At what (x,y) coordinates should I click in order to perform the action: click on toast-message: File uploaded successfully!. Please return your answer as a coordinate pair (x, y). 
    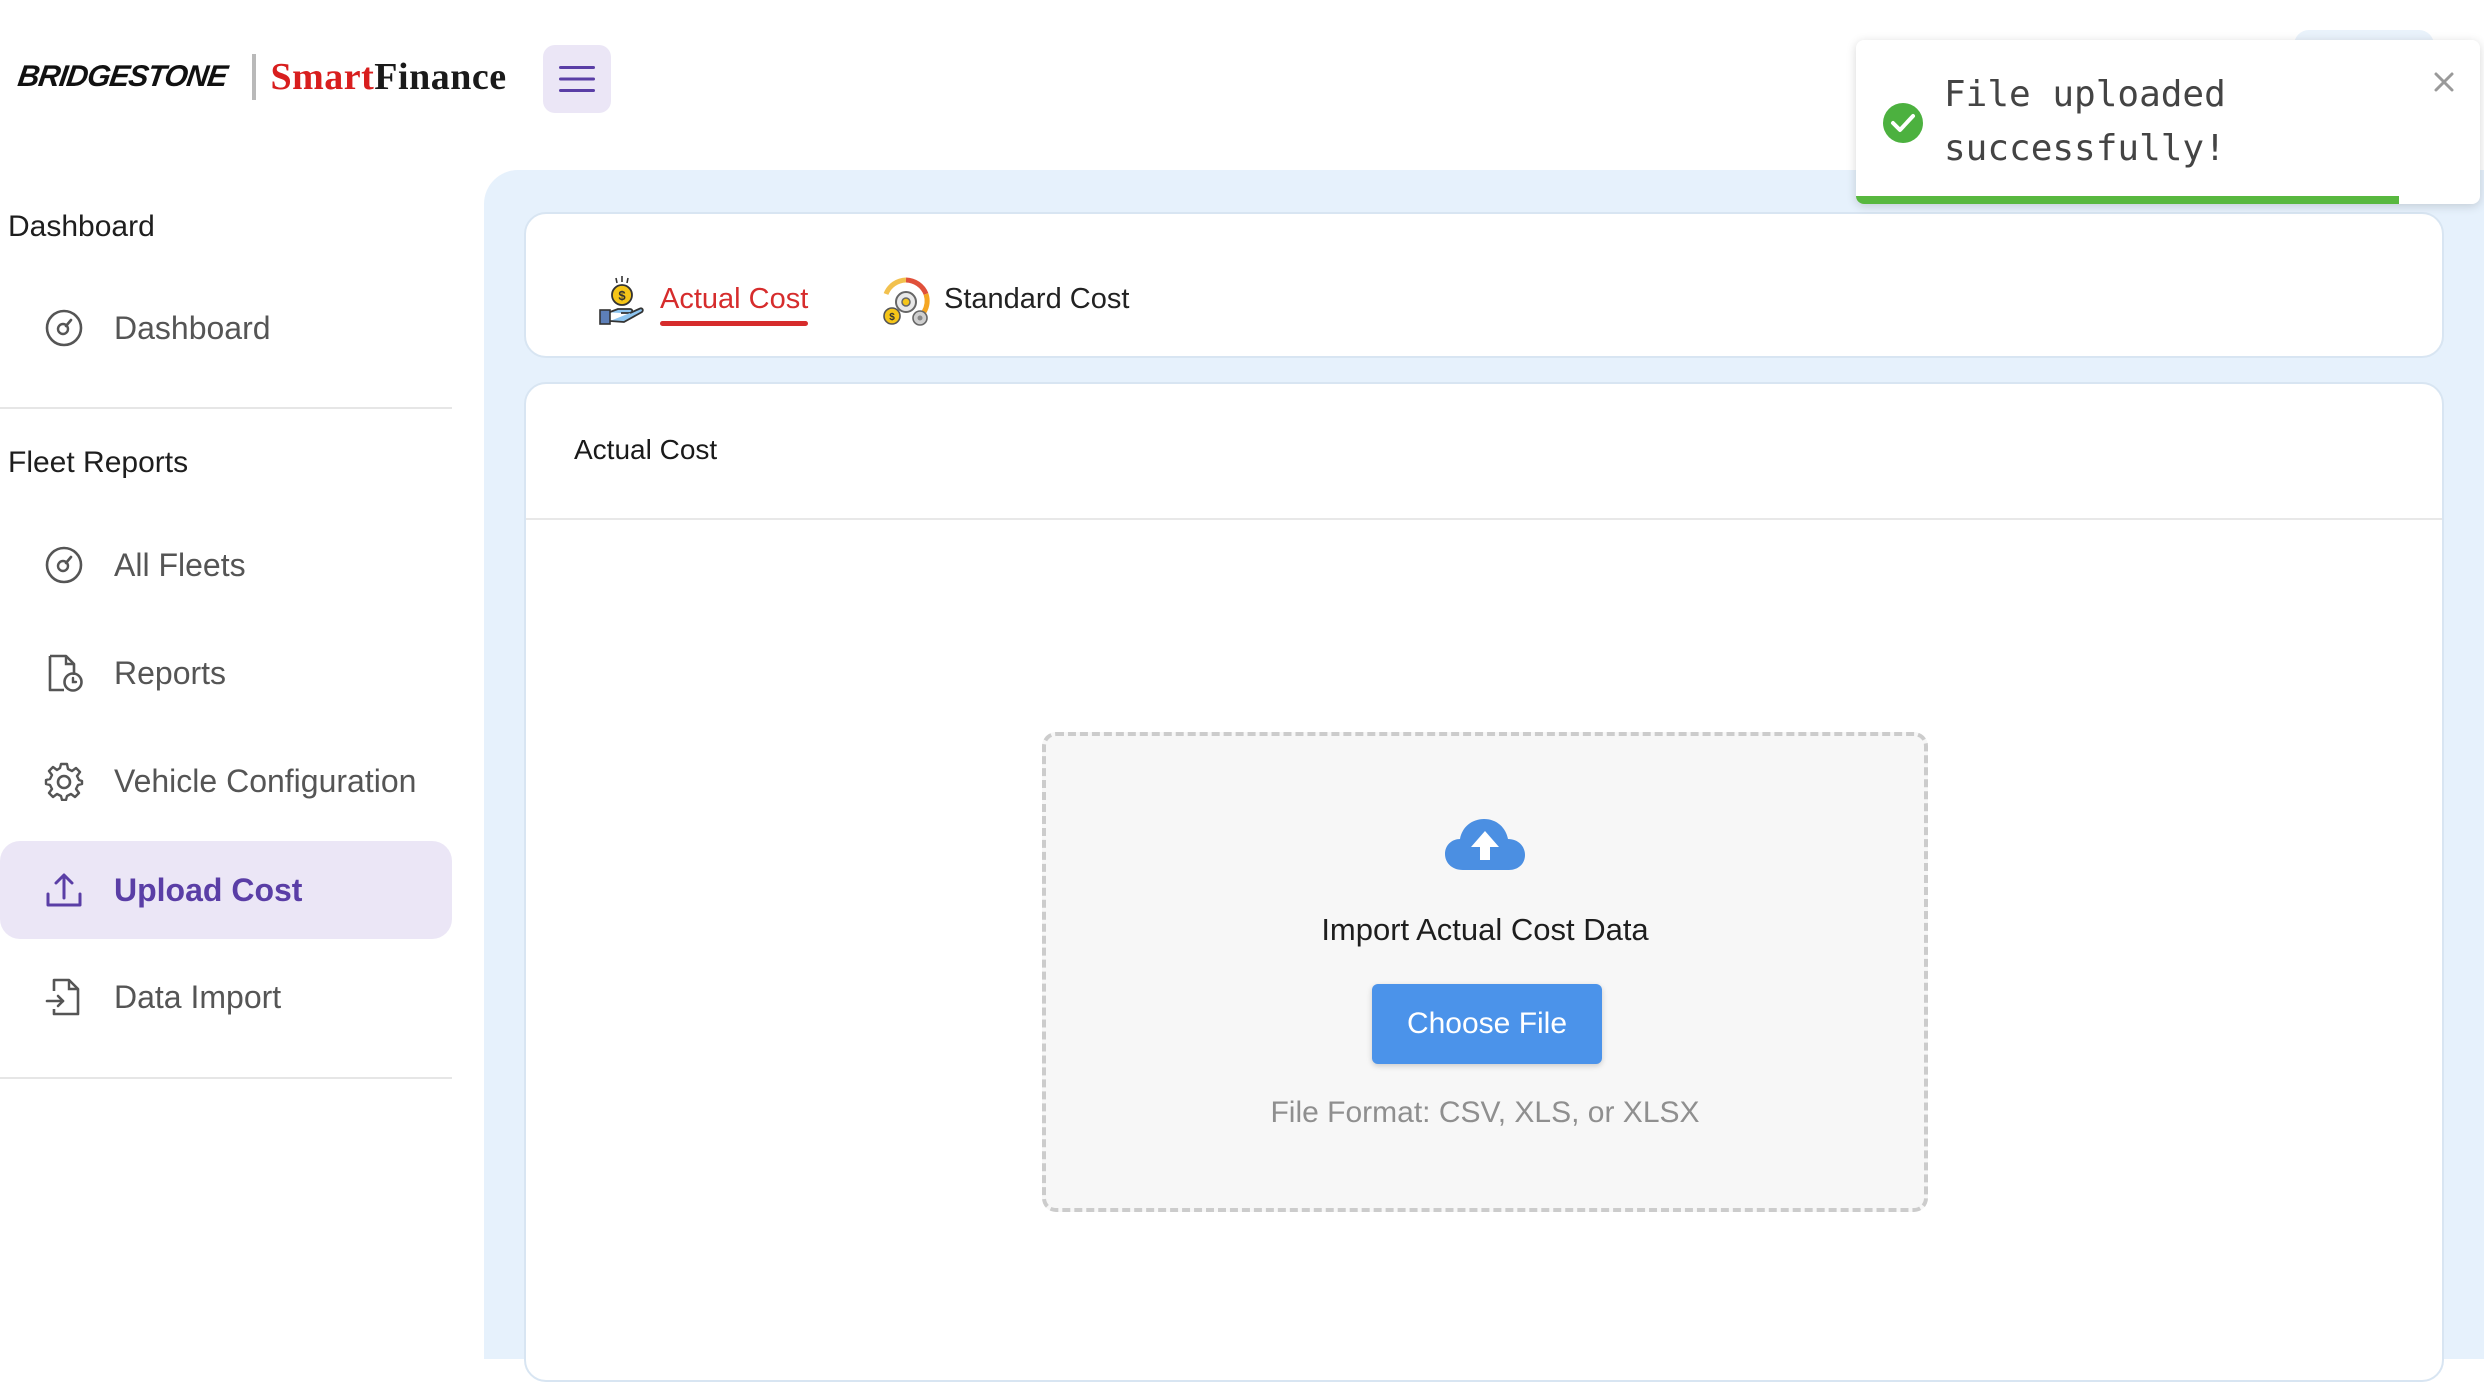
    Looking at the image, I should click on (2085, 121).